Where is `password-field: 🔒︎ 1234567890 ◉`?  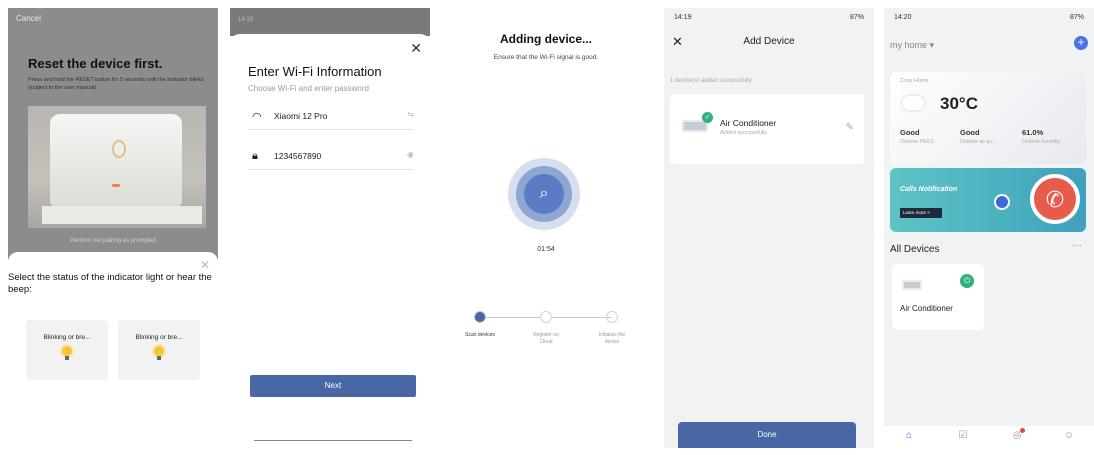 password-field: 🔒︎ 1234567890 ◉ is located at coordinates (331, 156).